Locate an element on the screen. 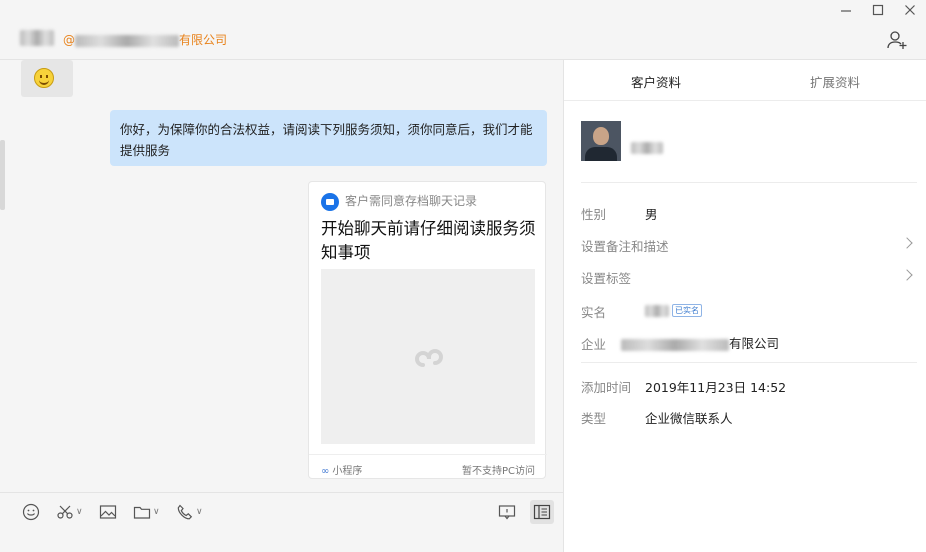 The image size is (926, 552). emoji-message is located at coordinates (47, 78).